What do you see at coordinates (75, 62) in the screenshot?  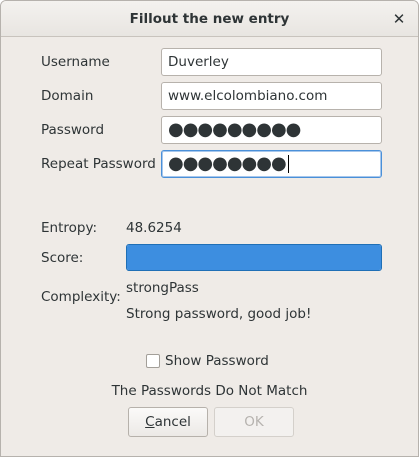 I see `username-label: Username` at bounding box center [75, 62].